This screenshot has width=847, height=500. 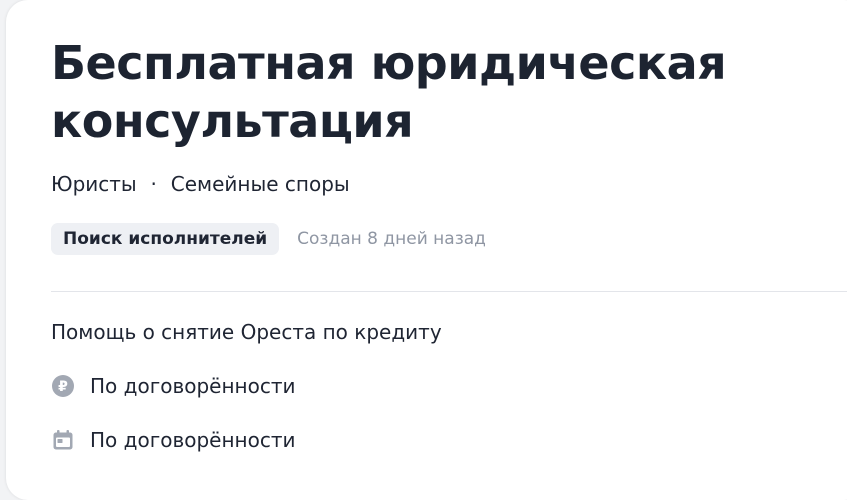 I want to click on price-row: ₽ По договорённости, so click(x=173, y=386).